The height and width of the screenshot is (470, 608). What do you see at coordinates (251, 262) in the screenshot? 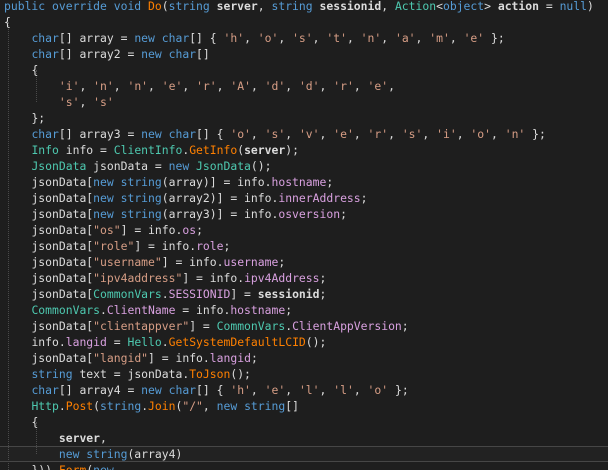
I see `code-token: username` at bounding box center [251, 262].